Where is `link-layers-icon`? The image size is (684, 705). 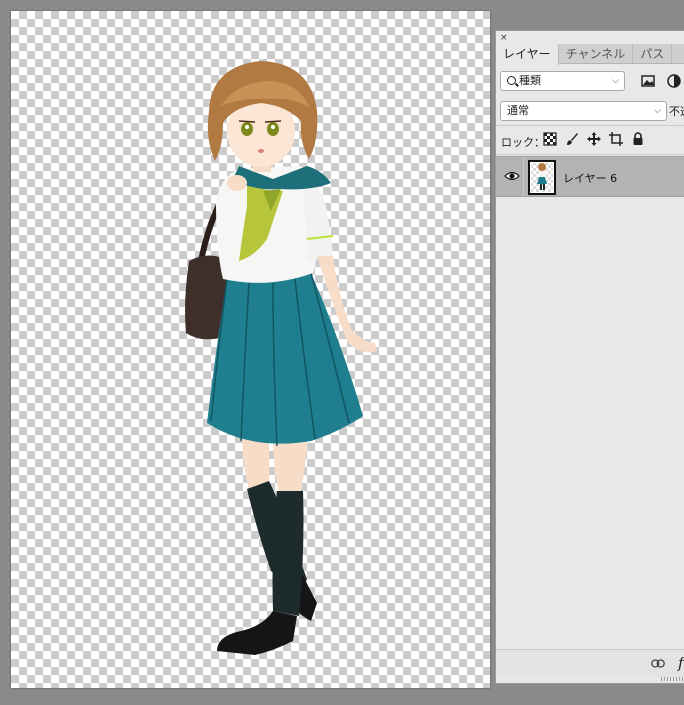
link-layers-icon is located at coordinates (658, 663).